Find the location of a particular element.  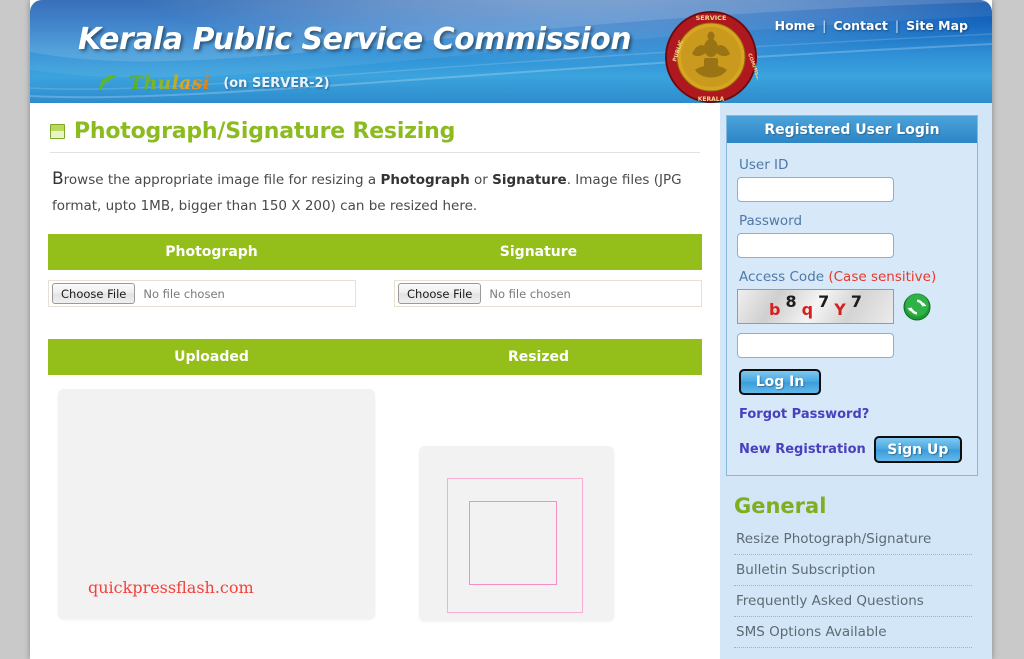

captcha-char-3: q is located at coordinates (807, 309).